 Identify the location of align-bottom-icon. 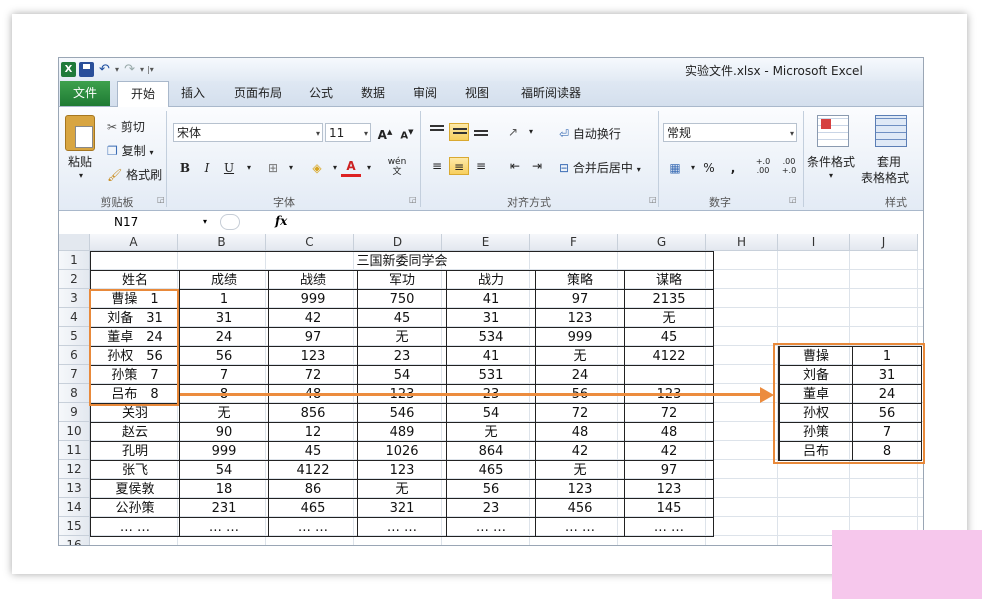
(481, 132).